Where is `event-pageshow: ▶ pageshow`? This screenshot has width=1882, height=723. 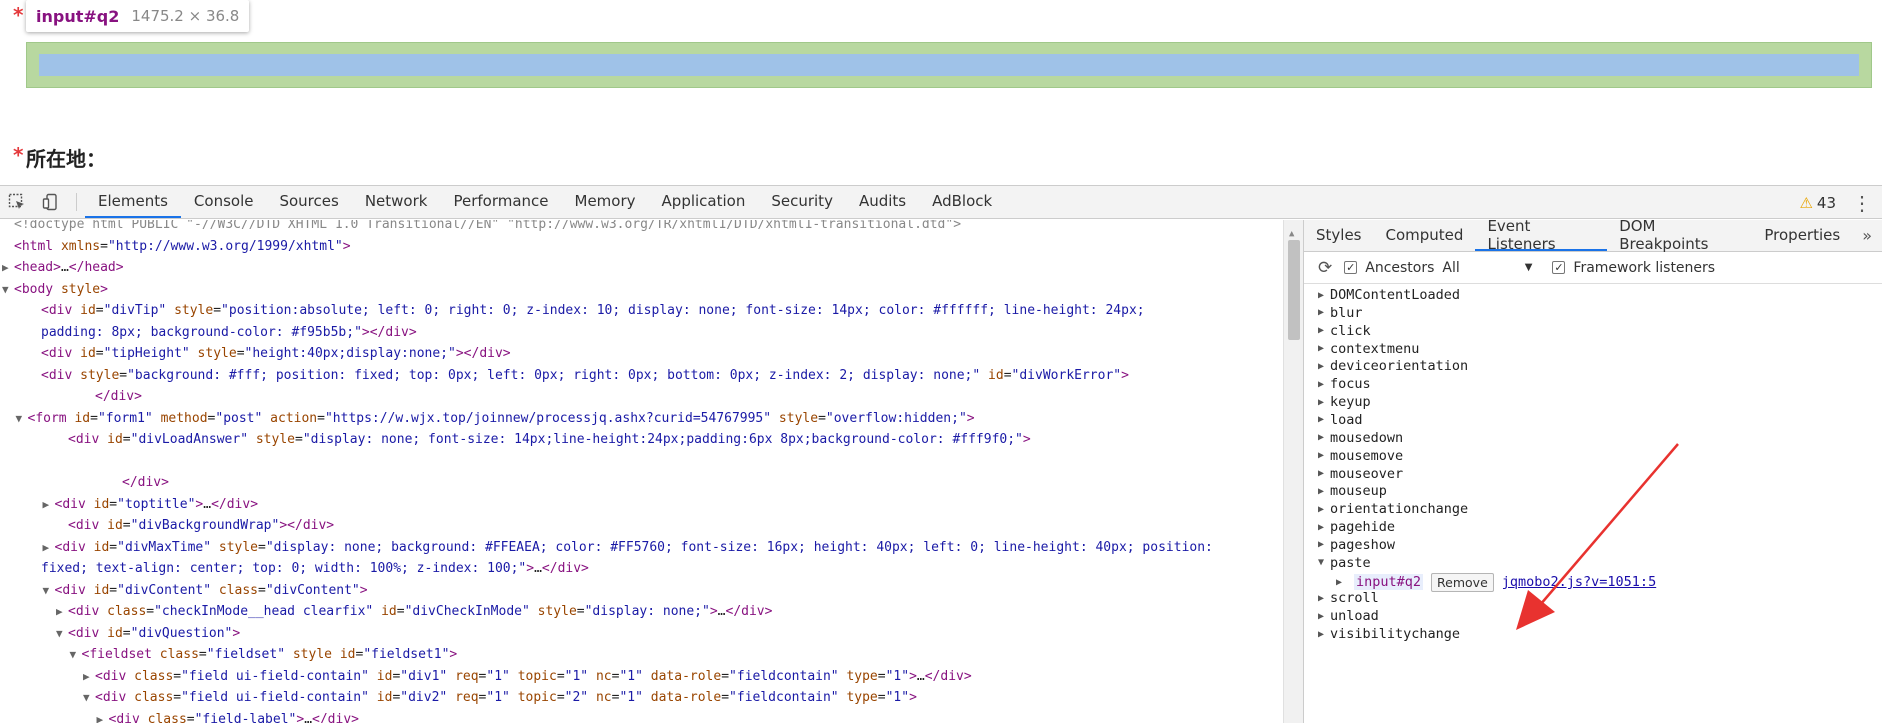
event-pageshow: ▶ pageshow is located at coordinates (1356, 545).